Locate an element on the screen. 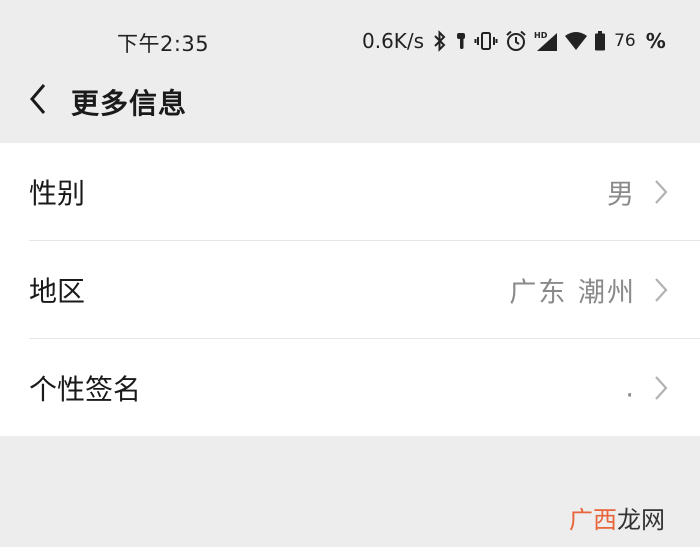  bluetooth-icon is located at coordinates (440, 41).